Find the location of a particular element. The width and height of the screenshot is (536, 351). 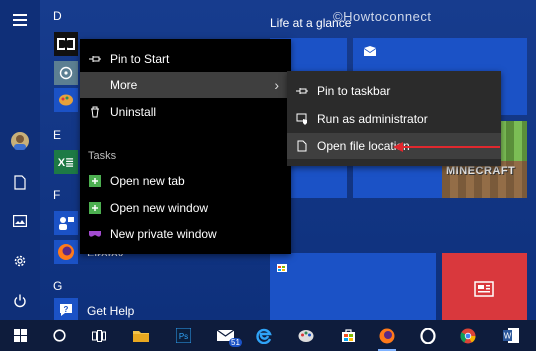

new-window-icon is located at coordinates (95, 208).